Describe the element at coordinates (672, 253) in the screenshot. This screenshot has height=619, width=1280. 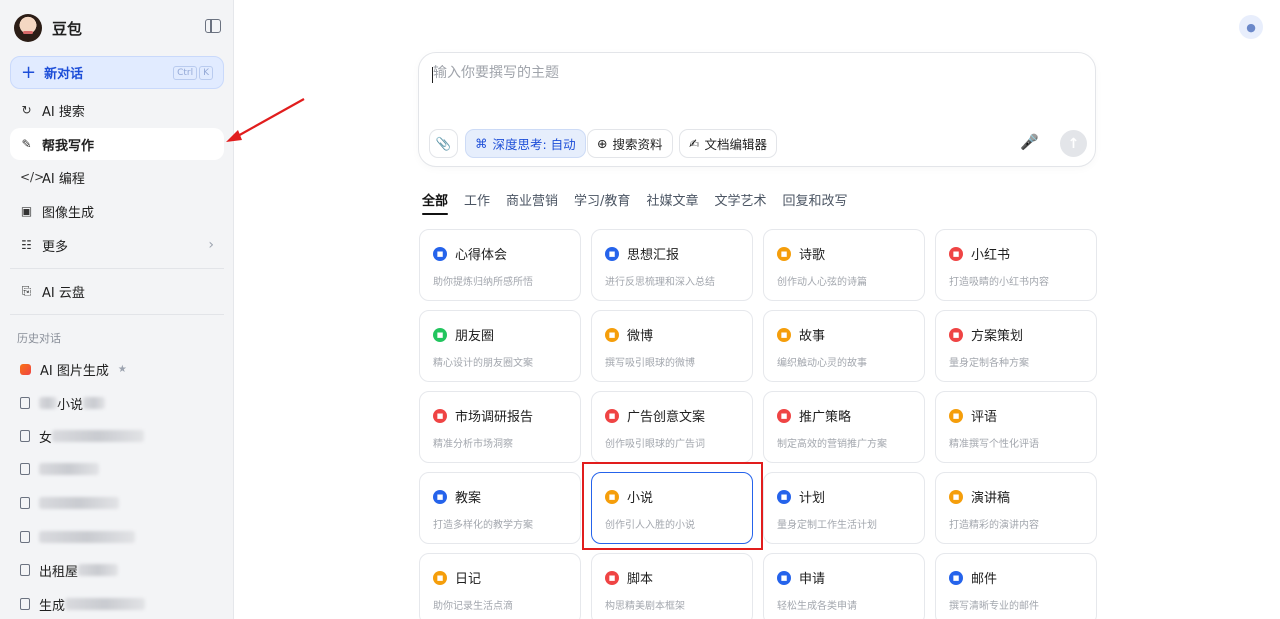
I see `card-header: ■ 思想汇报` at that location.